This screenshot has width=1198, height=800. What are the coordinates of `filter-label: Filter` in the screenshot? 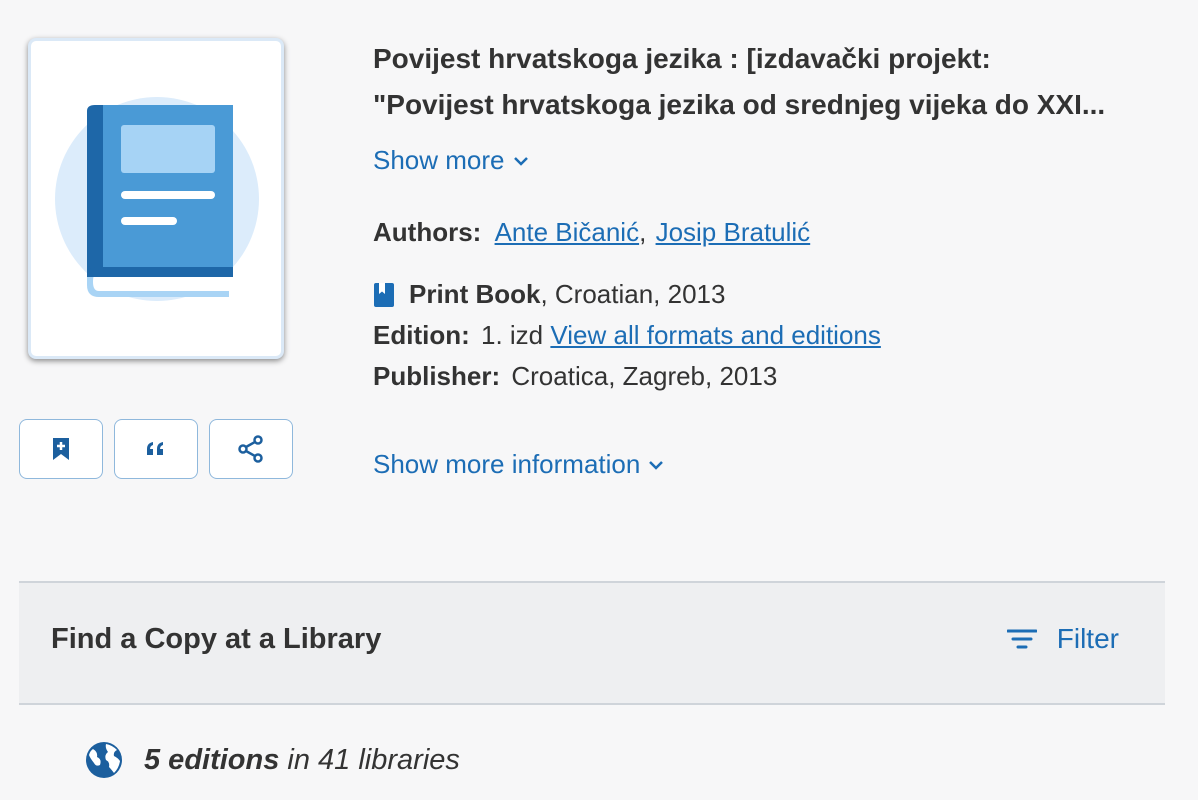 It's located at (1087, 638).